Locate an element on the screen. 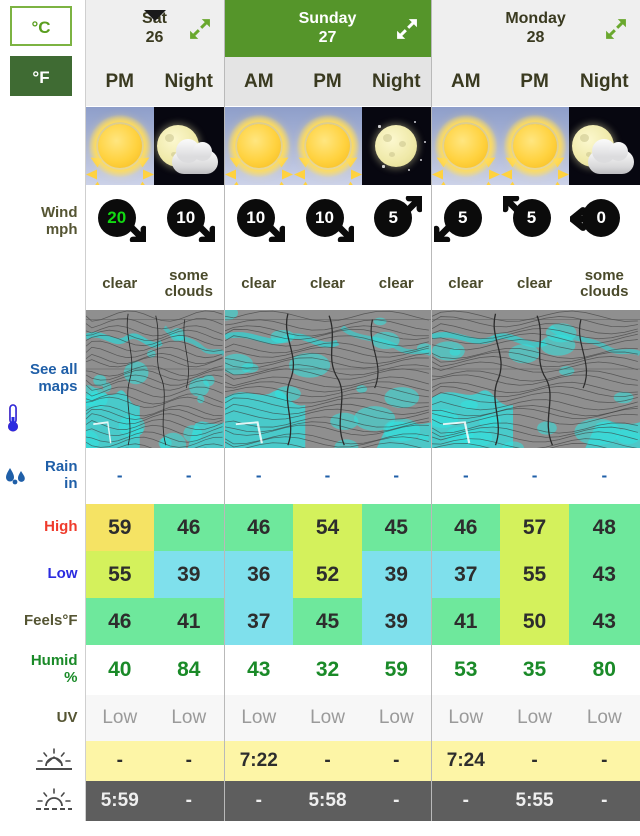  low-row-cell-2: 36 is located at coordinates (258, 574).